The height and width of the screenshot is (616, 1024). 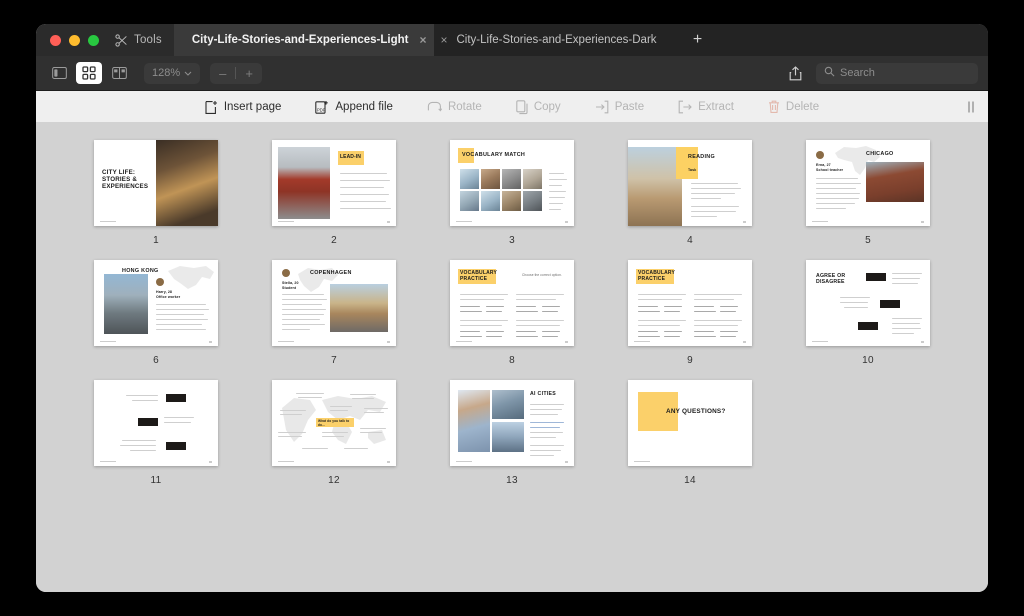 What do you see at coordinates (74, 40) in the screenshot?
I see `minimize-window-button` at bounding box center [74, 40].